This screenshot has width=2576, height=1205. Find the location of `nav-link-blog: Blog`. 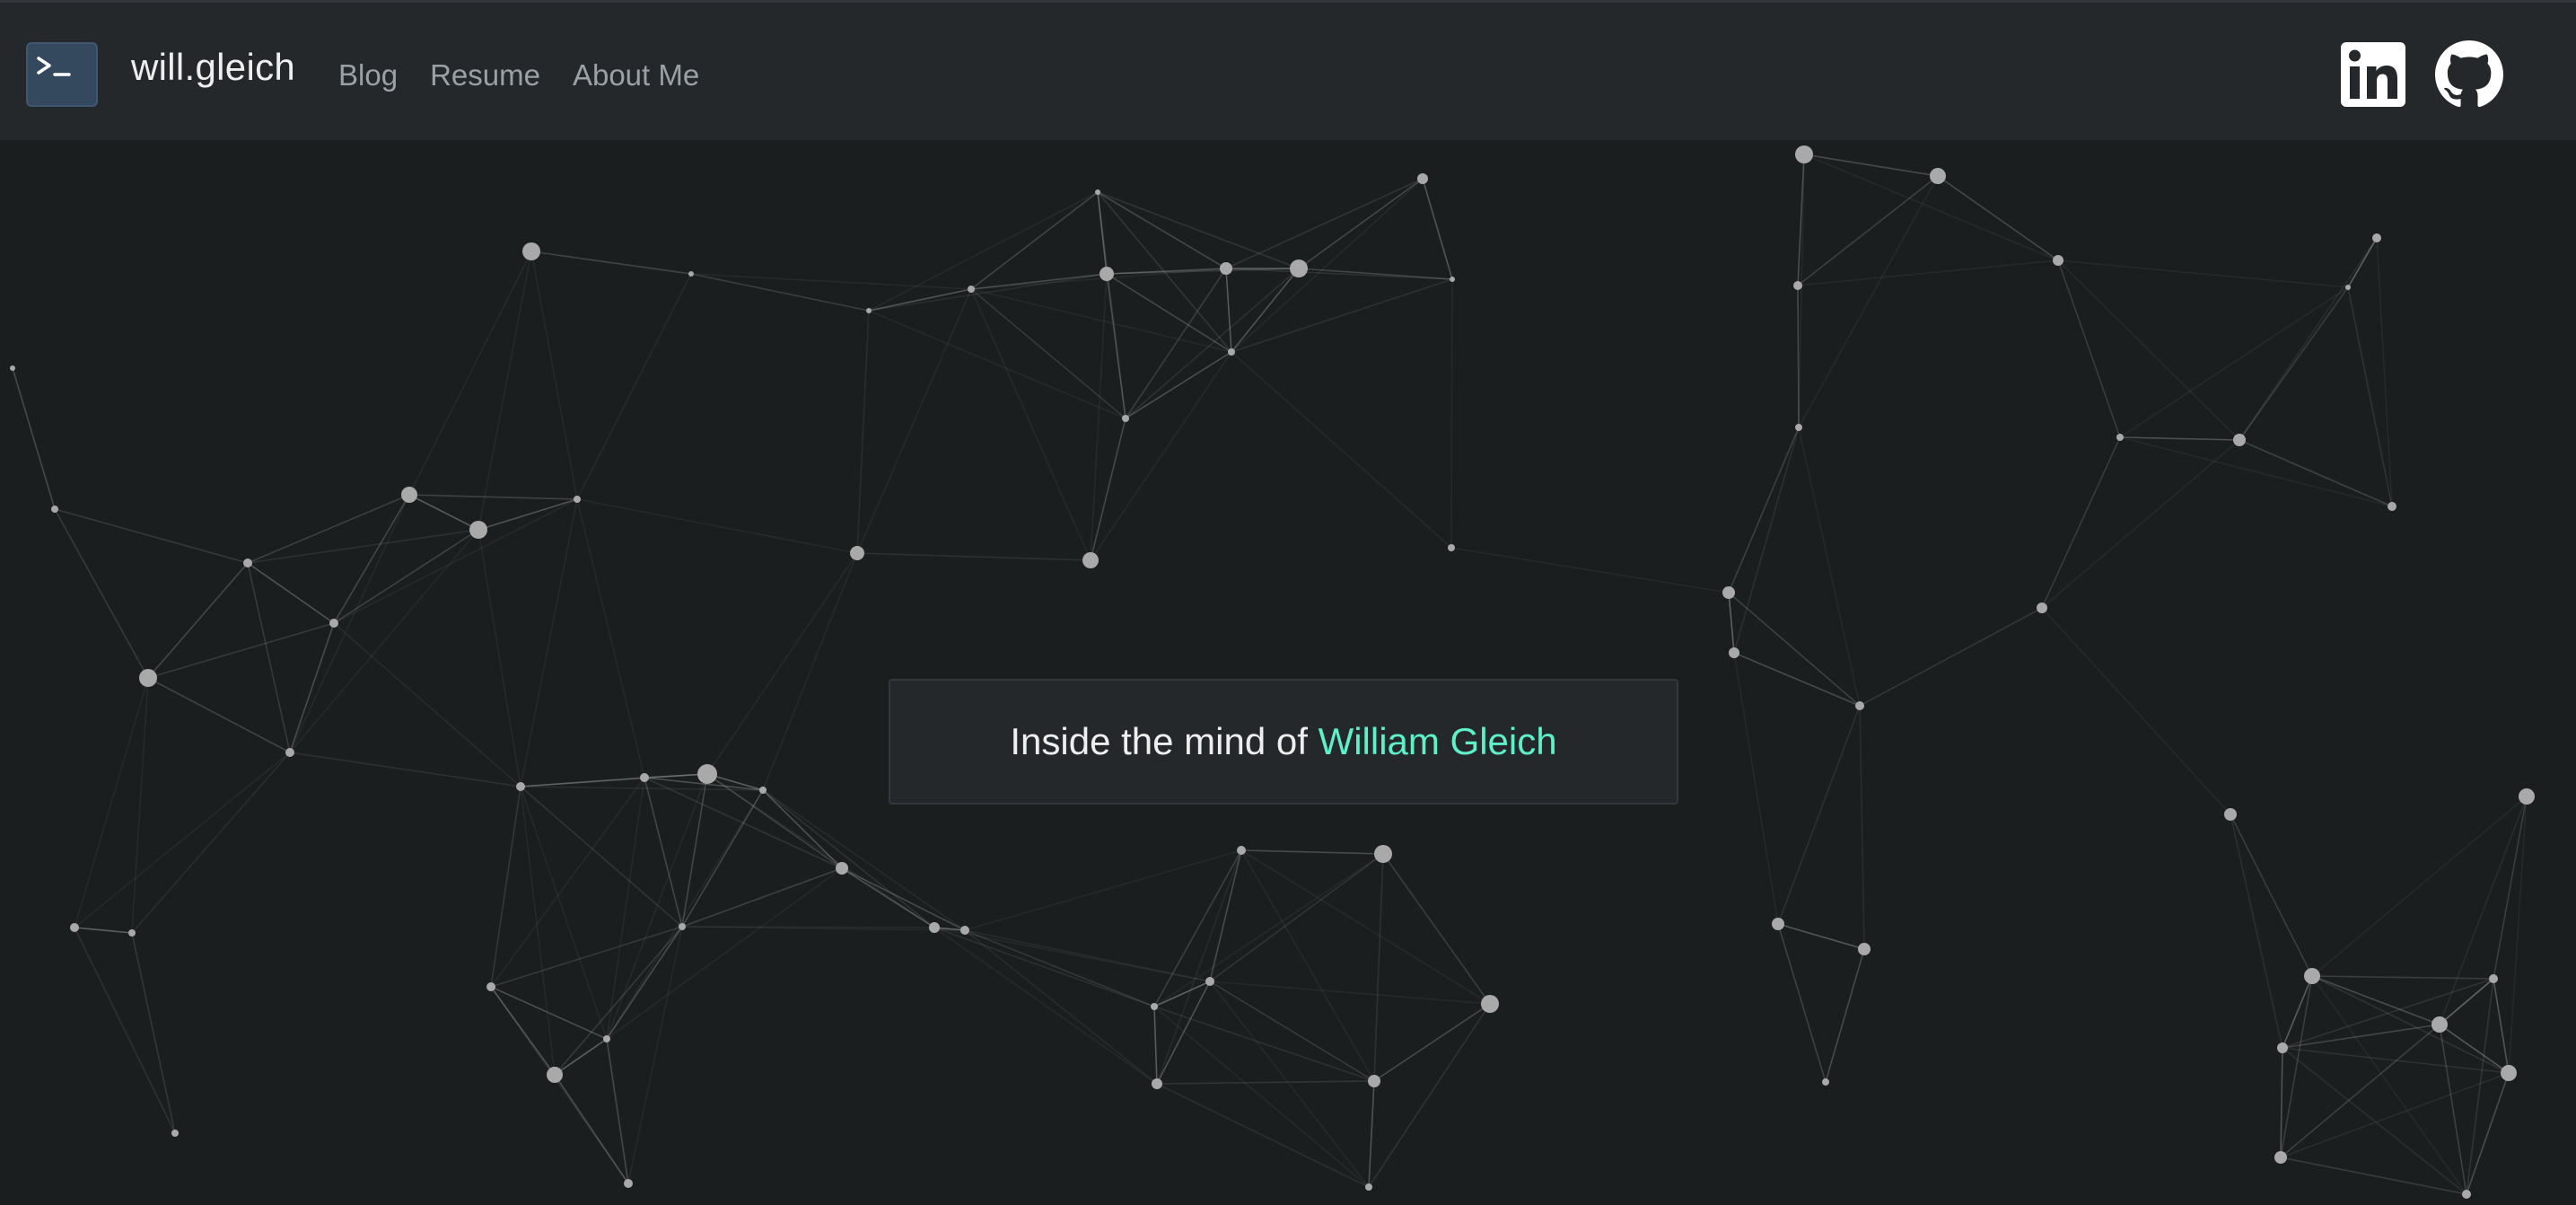

nav-link-blog: Blog is located at coordinates (368, 75).